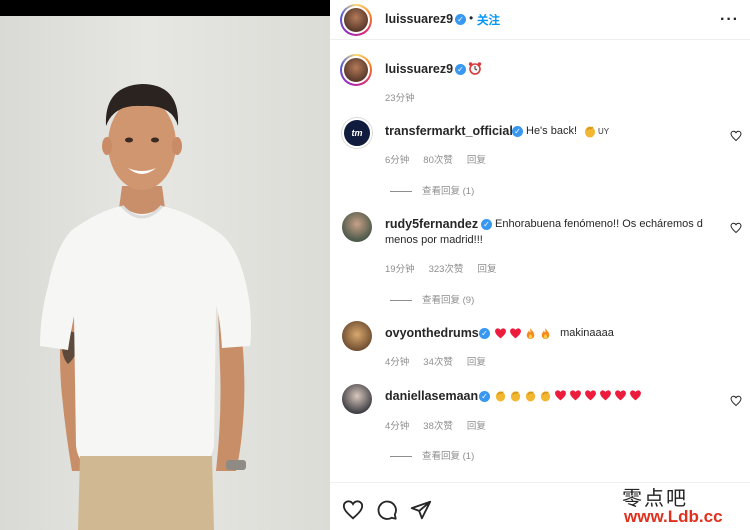 This screenshot has width=750, height=530. What do you see at coordinates (729, 20) in the screenshot?
I see `more-horizontal-icon: ···` at bounding box center [729, 20].